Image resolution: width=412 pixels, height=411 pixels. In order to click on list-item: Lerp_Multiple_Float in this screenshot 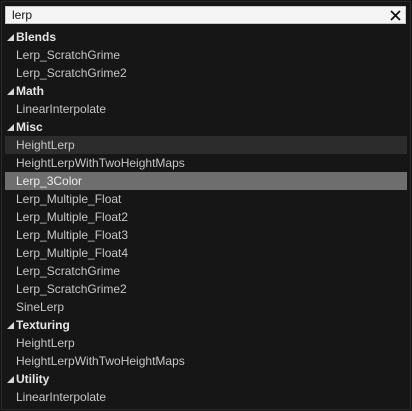, I will do `click(206, 199)`.